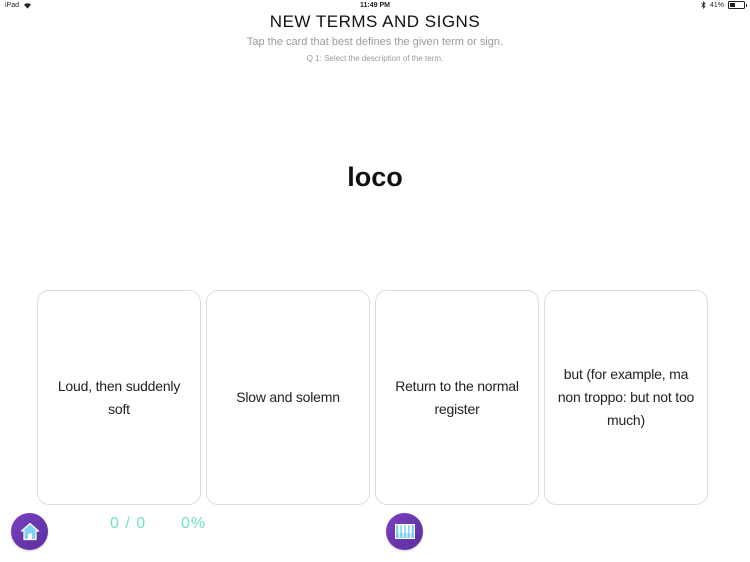 Image resolution: width=750 pixels, height=562 pixels. What do you see at coordinates (737, 5) in the screenshot?
I see `battery-icon` at bounding box center [737, 5].